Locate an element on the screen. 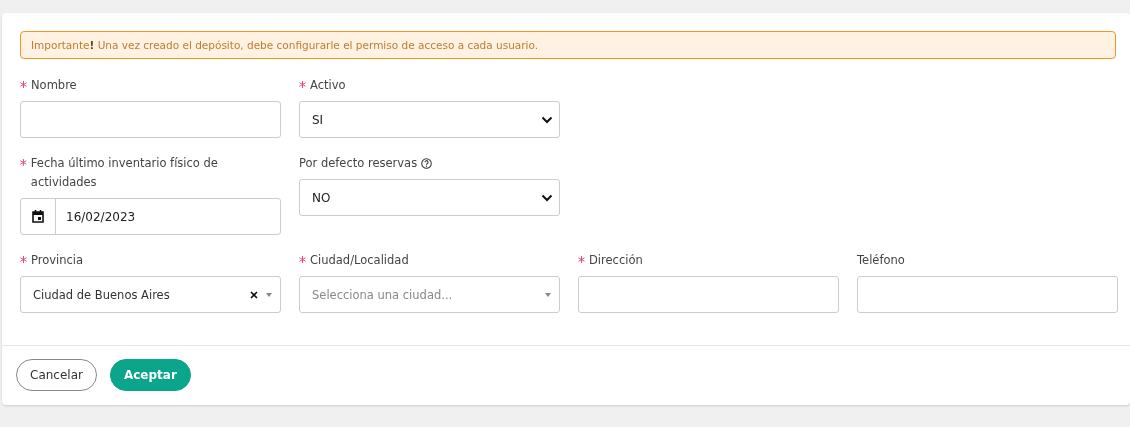  clear-icon is located at coordinates (254, 294).